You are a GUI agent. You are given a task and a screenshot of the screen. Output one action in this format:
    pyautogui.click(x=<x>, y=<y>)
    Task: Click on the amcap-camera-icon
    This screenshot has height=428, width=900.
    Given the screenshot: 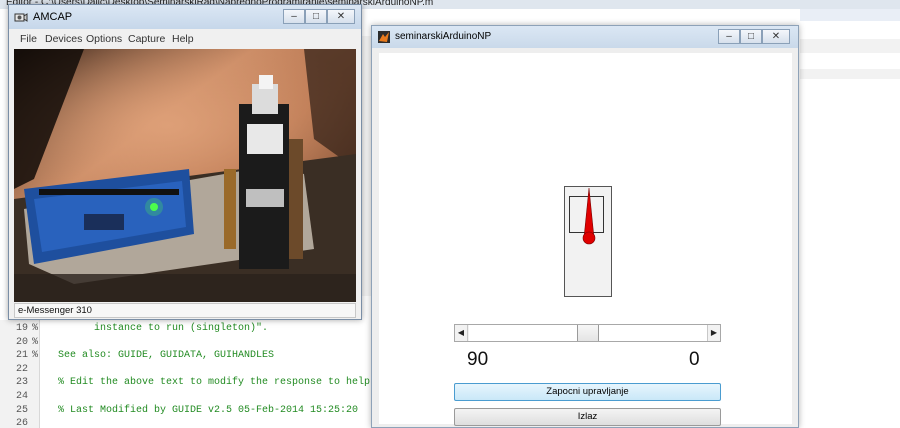 What is the action you would take?
    pyautogui.click(x=21, y=17)
    